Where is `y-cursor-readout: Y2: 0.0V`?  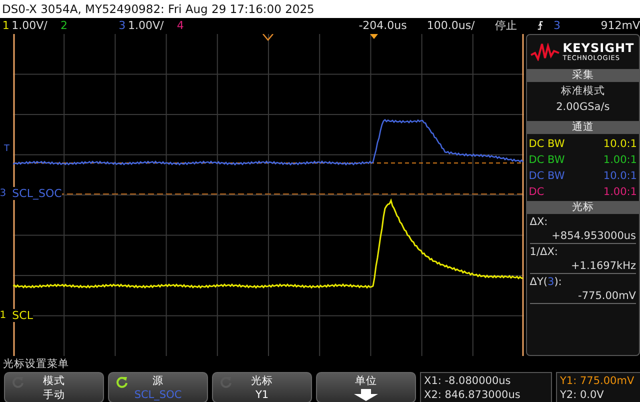 y-cursor-readout: Y2: 0.0V is located at coordinates (582, 395).